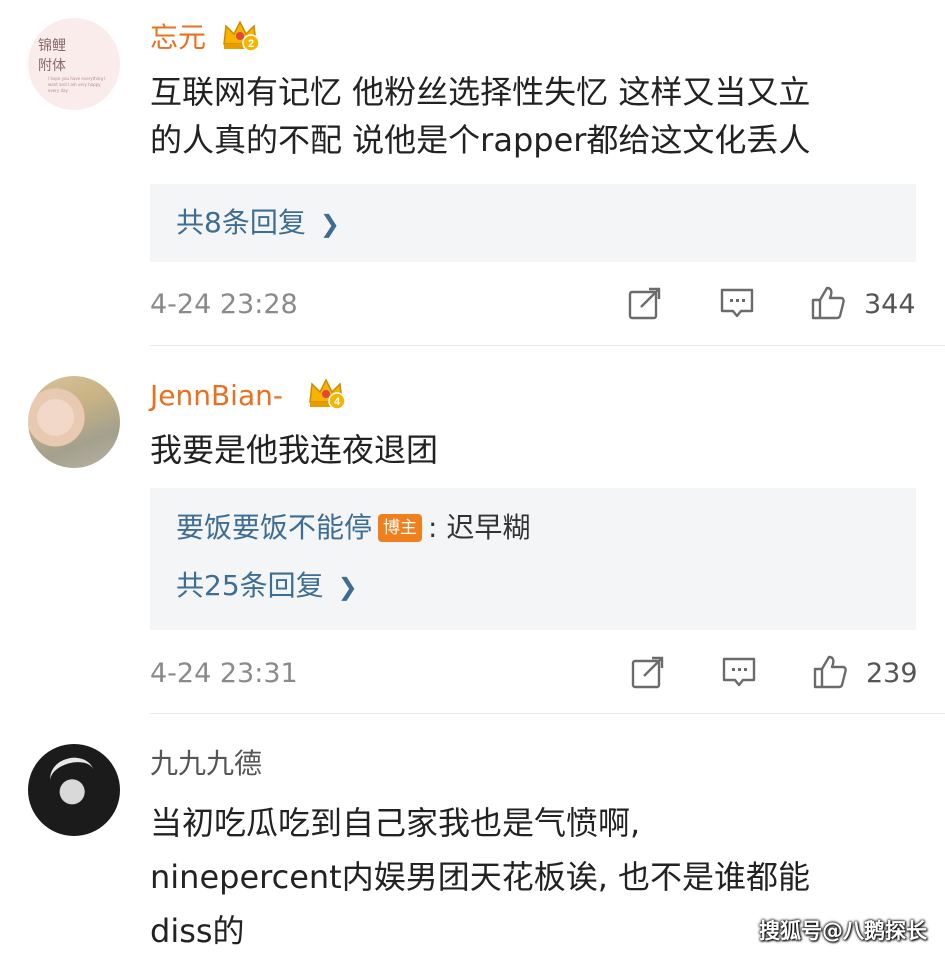  I want to click on more-replies-label: 共25条回复, so click(250, 585).